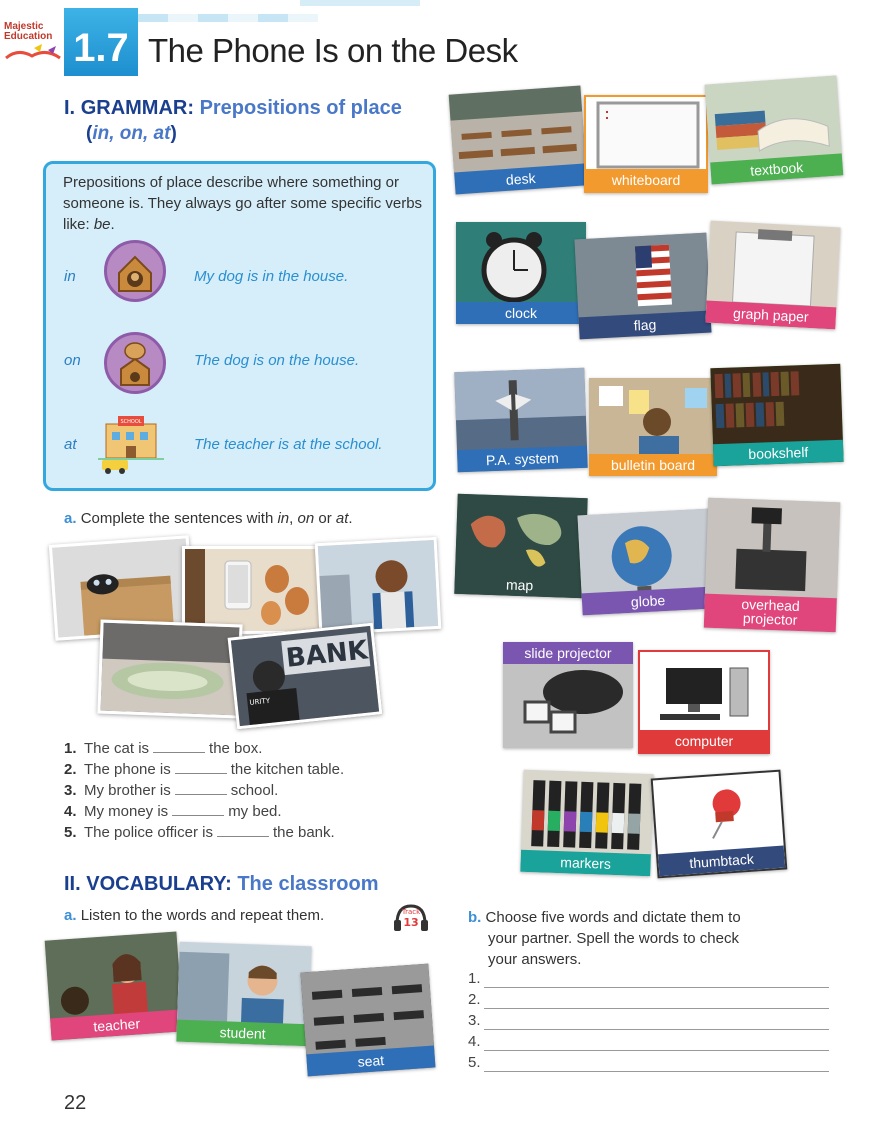 The height and width of the screenshot is (1147, 892). I want to click on card-whiteboard: whiteboard, so click(646, 144).